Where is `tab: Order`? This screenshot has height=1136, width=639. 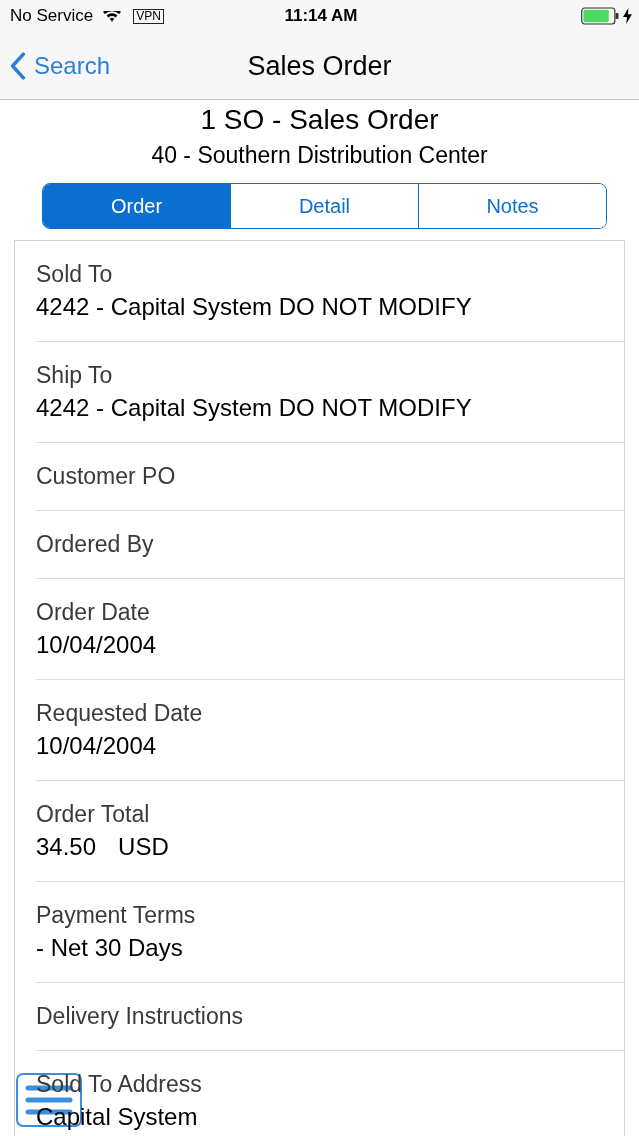
tab: Order is located at coordinates (136, 206).